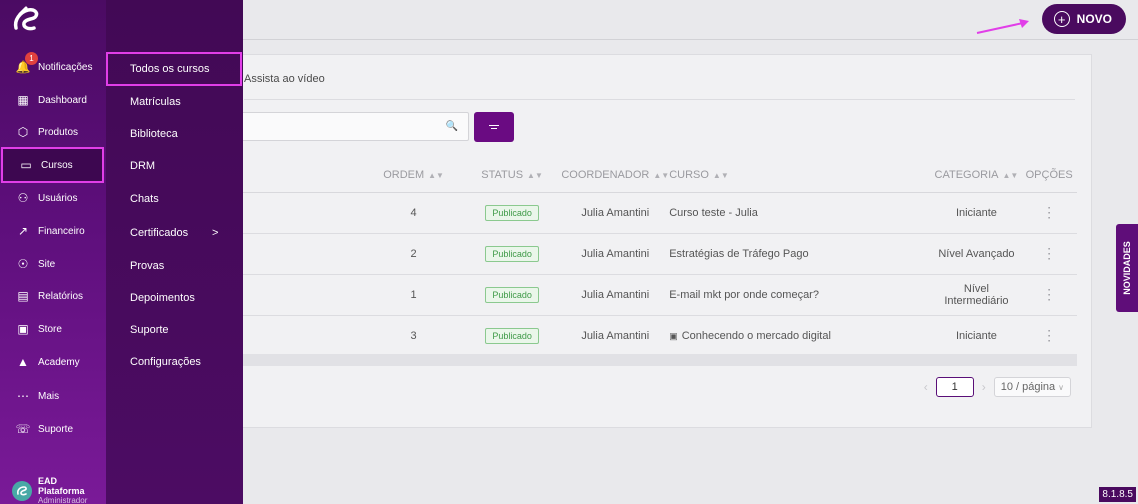 The image size is (1138, 504). What do you see at coordinates (27, 20) in the screenshot?
I see `brand-logo-icon` at bounding box center [27, 20].